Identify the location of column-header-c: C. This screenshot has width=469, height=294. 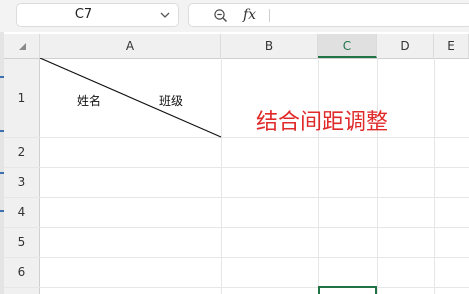
(347, 46).